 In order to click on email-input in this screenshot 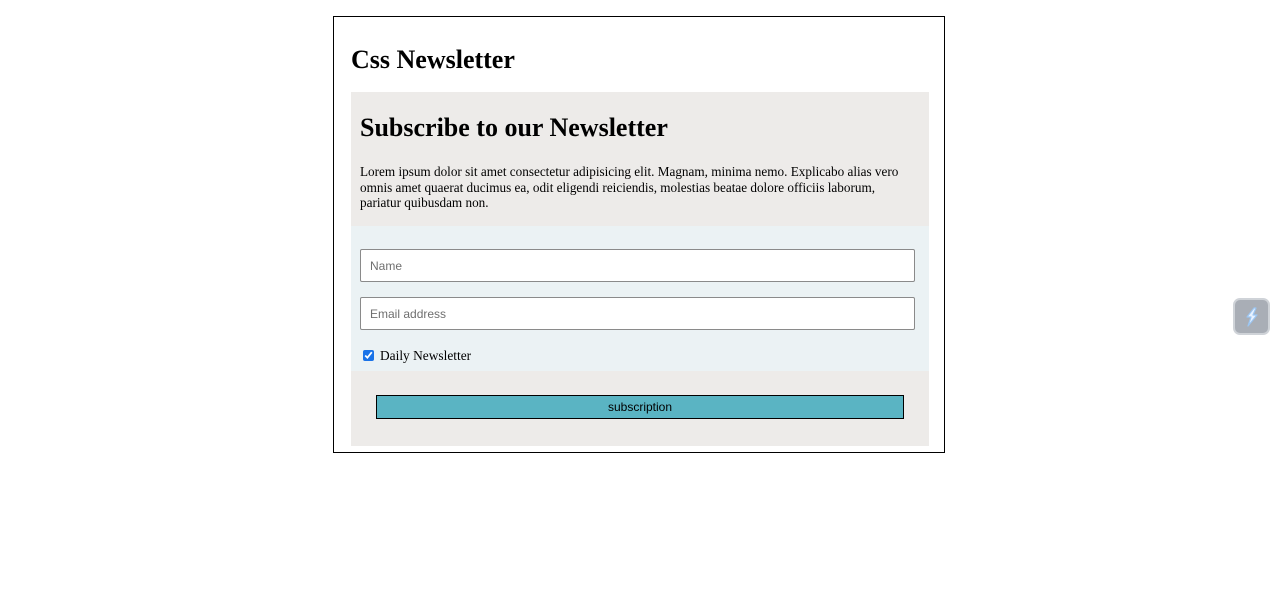, I will do `click(637, 313)`.